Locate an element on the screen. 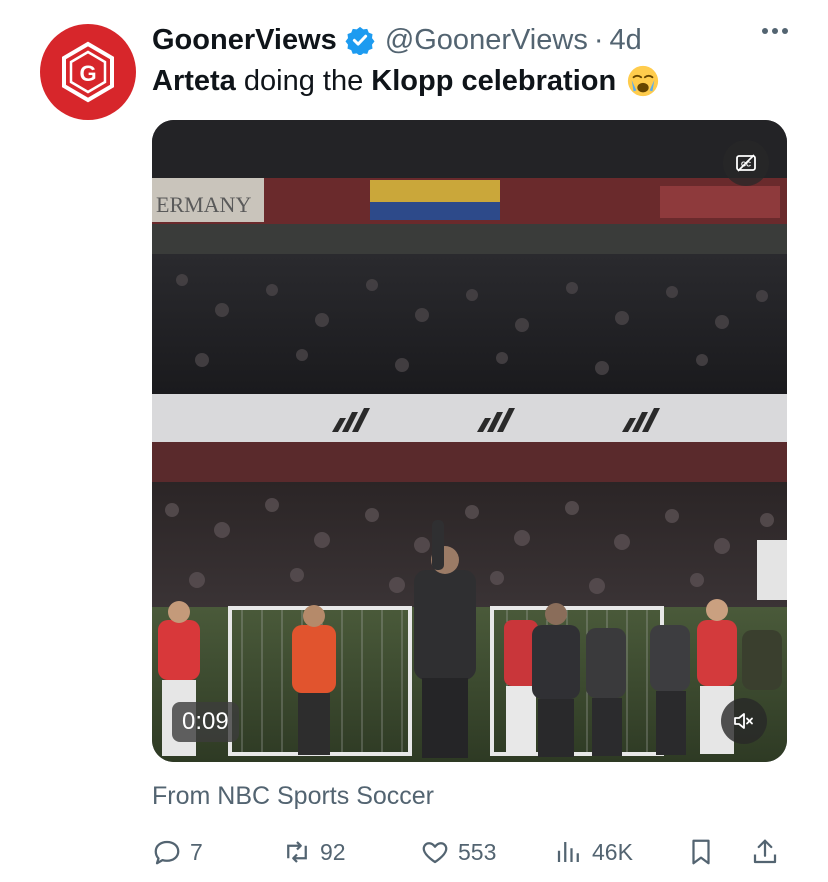 The width and height of the screenshot is (828, 882). tweet-text-bold-2: Klopp celebration is located at coordinates (494, 81).